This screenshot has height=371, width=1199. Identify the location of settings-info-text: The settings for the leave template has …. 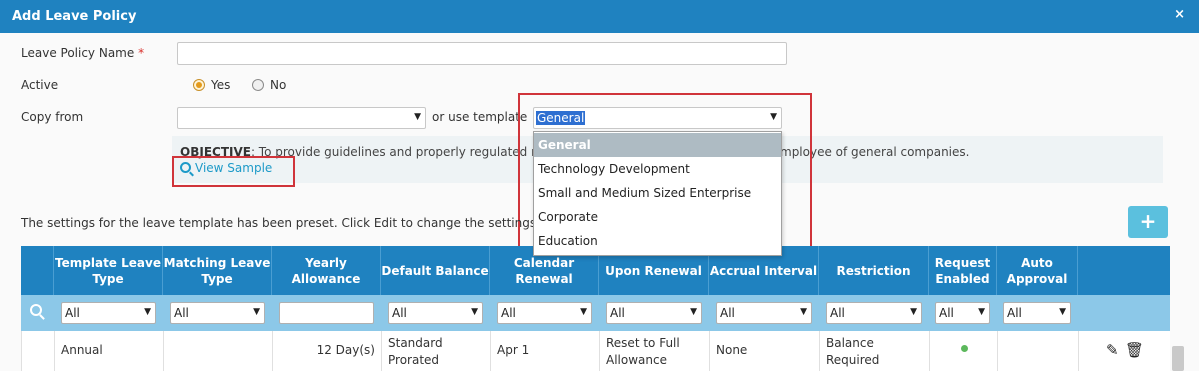
(287, 223).